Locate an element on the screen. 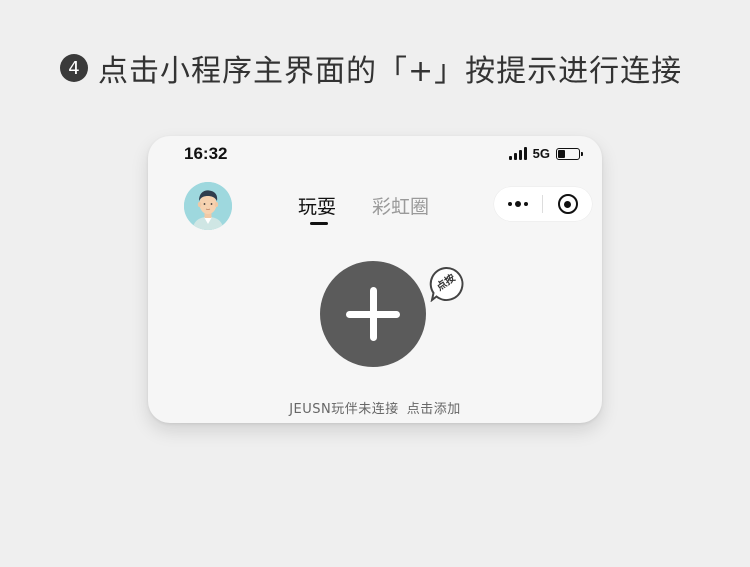 Image resolution: width=750 pixels, height=567 pixels. tab-play-label: 玩耍 is located at coordinates (317, 207).